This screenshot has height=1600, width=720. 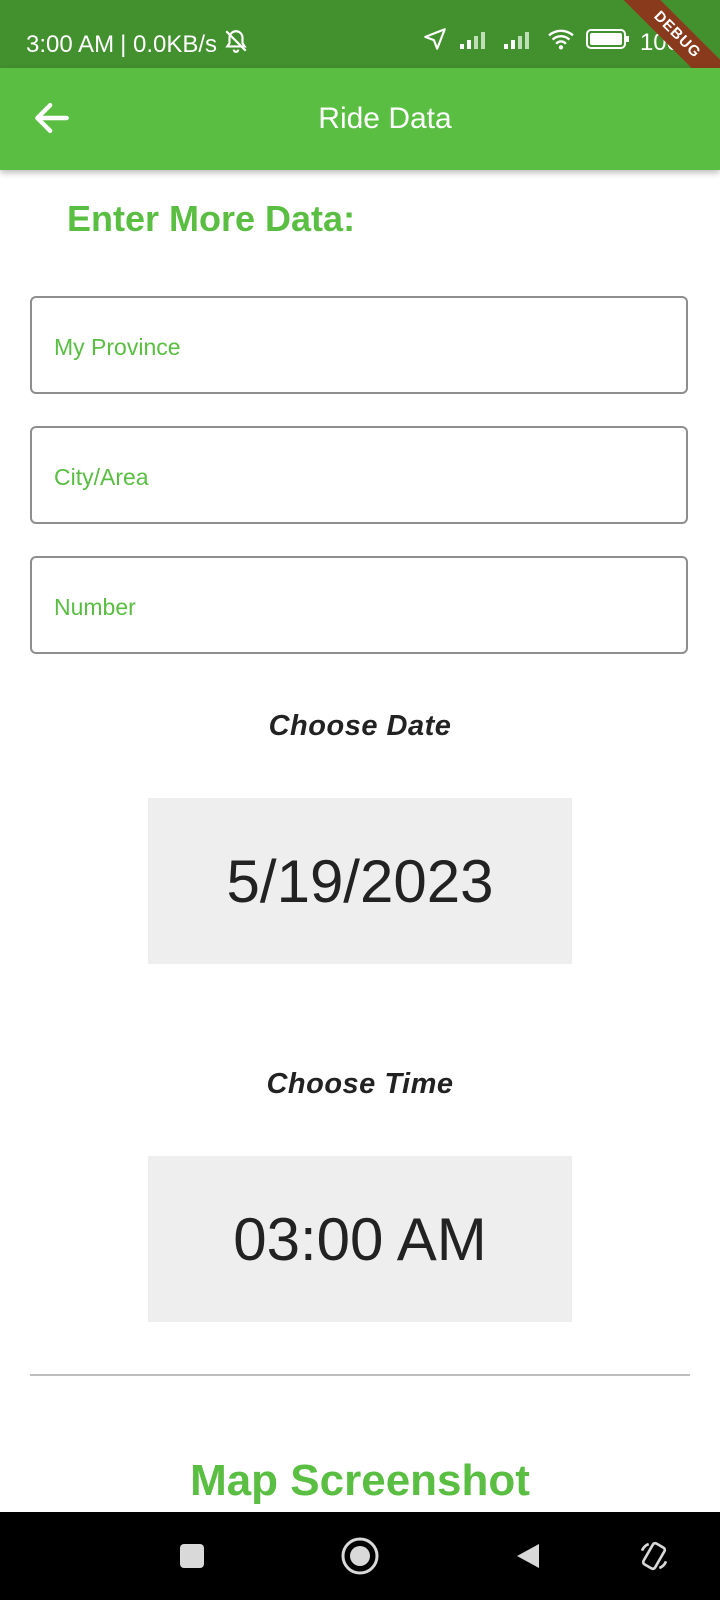 I want to click on square-icon, so click(x=192, y=1556).